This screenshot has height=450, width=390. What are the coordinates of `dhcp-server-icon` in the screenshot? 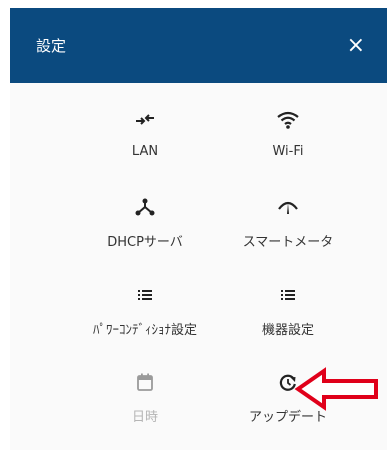 It's located at (145, 207).